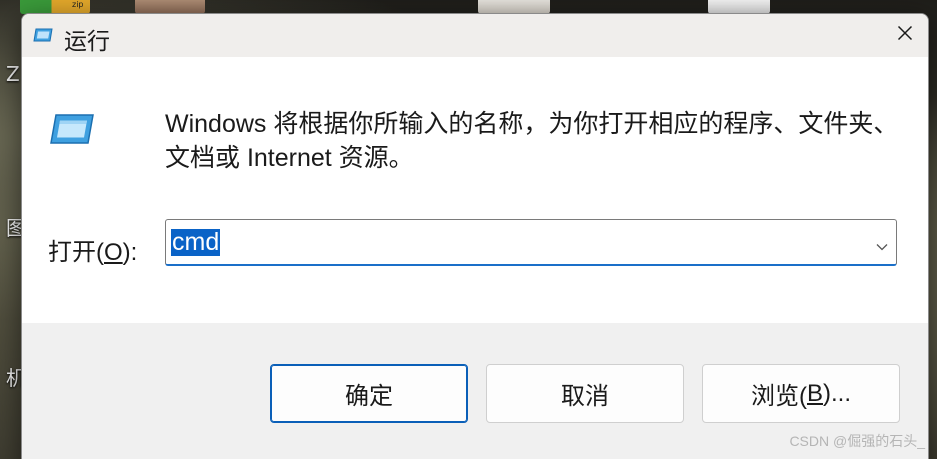 The width and height of the screenshot is (937, 459). What do you see at coordinates (585, 393) in the screenshot?
I see `cancel-button: 取消` at bounding box center [585, 393].